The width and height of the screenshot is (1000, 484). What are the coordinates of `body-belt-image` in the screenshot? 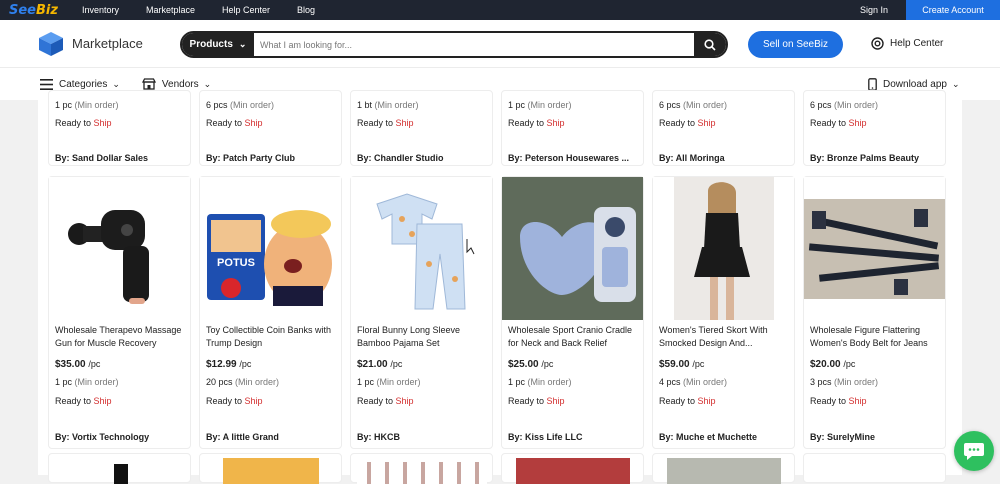 It's located at (874, 248).